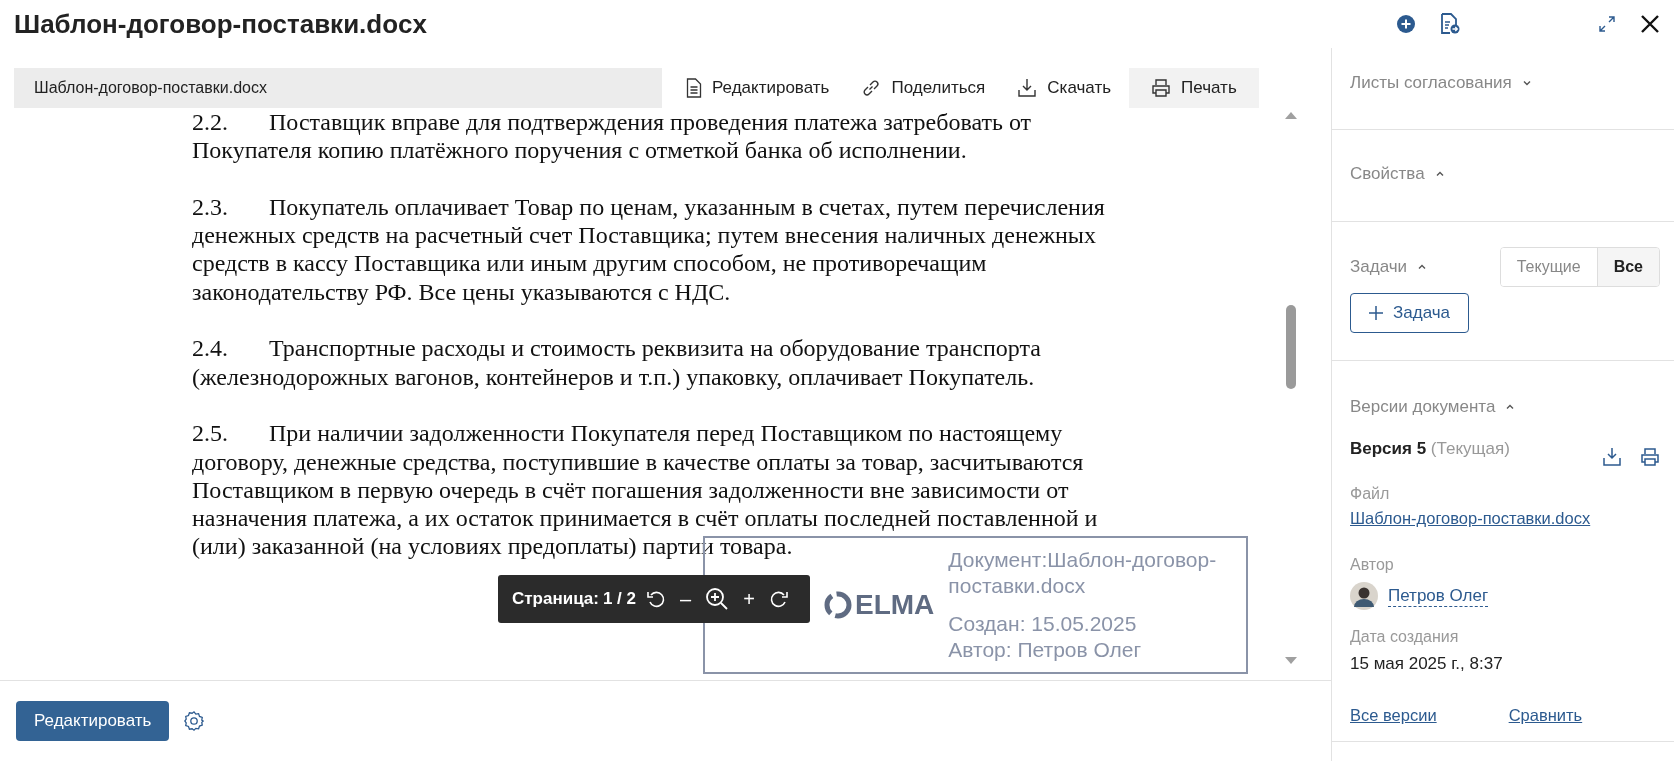 The height and width of the screenshot is (761, 1674). Describe the element at coordinates (1393, 715) in the screenshot. I see `version-link: Все версии` at that location.